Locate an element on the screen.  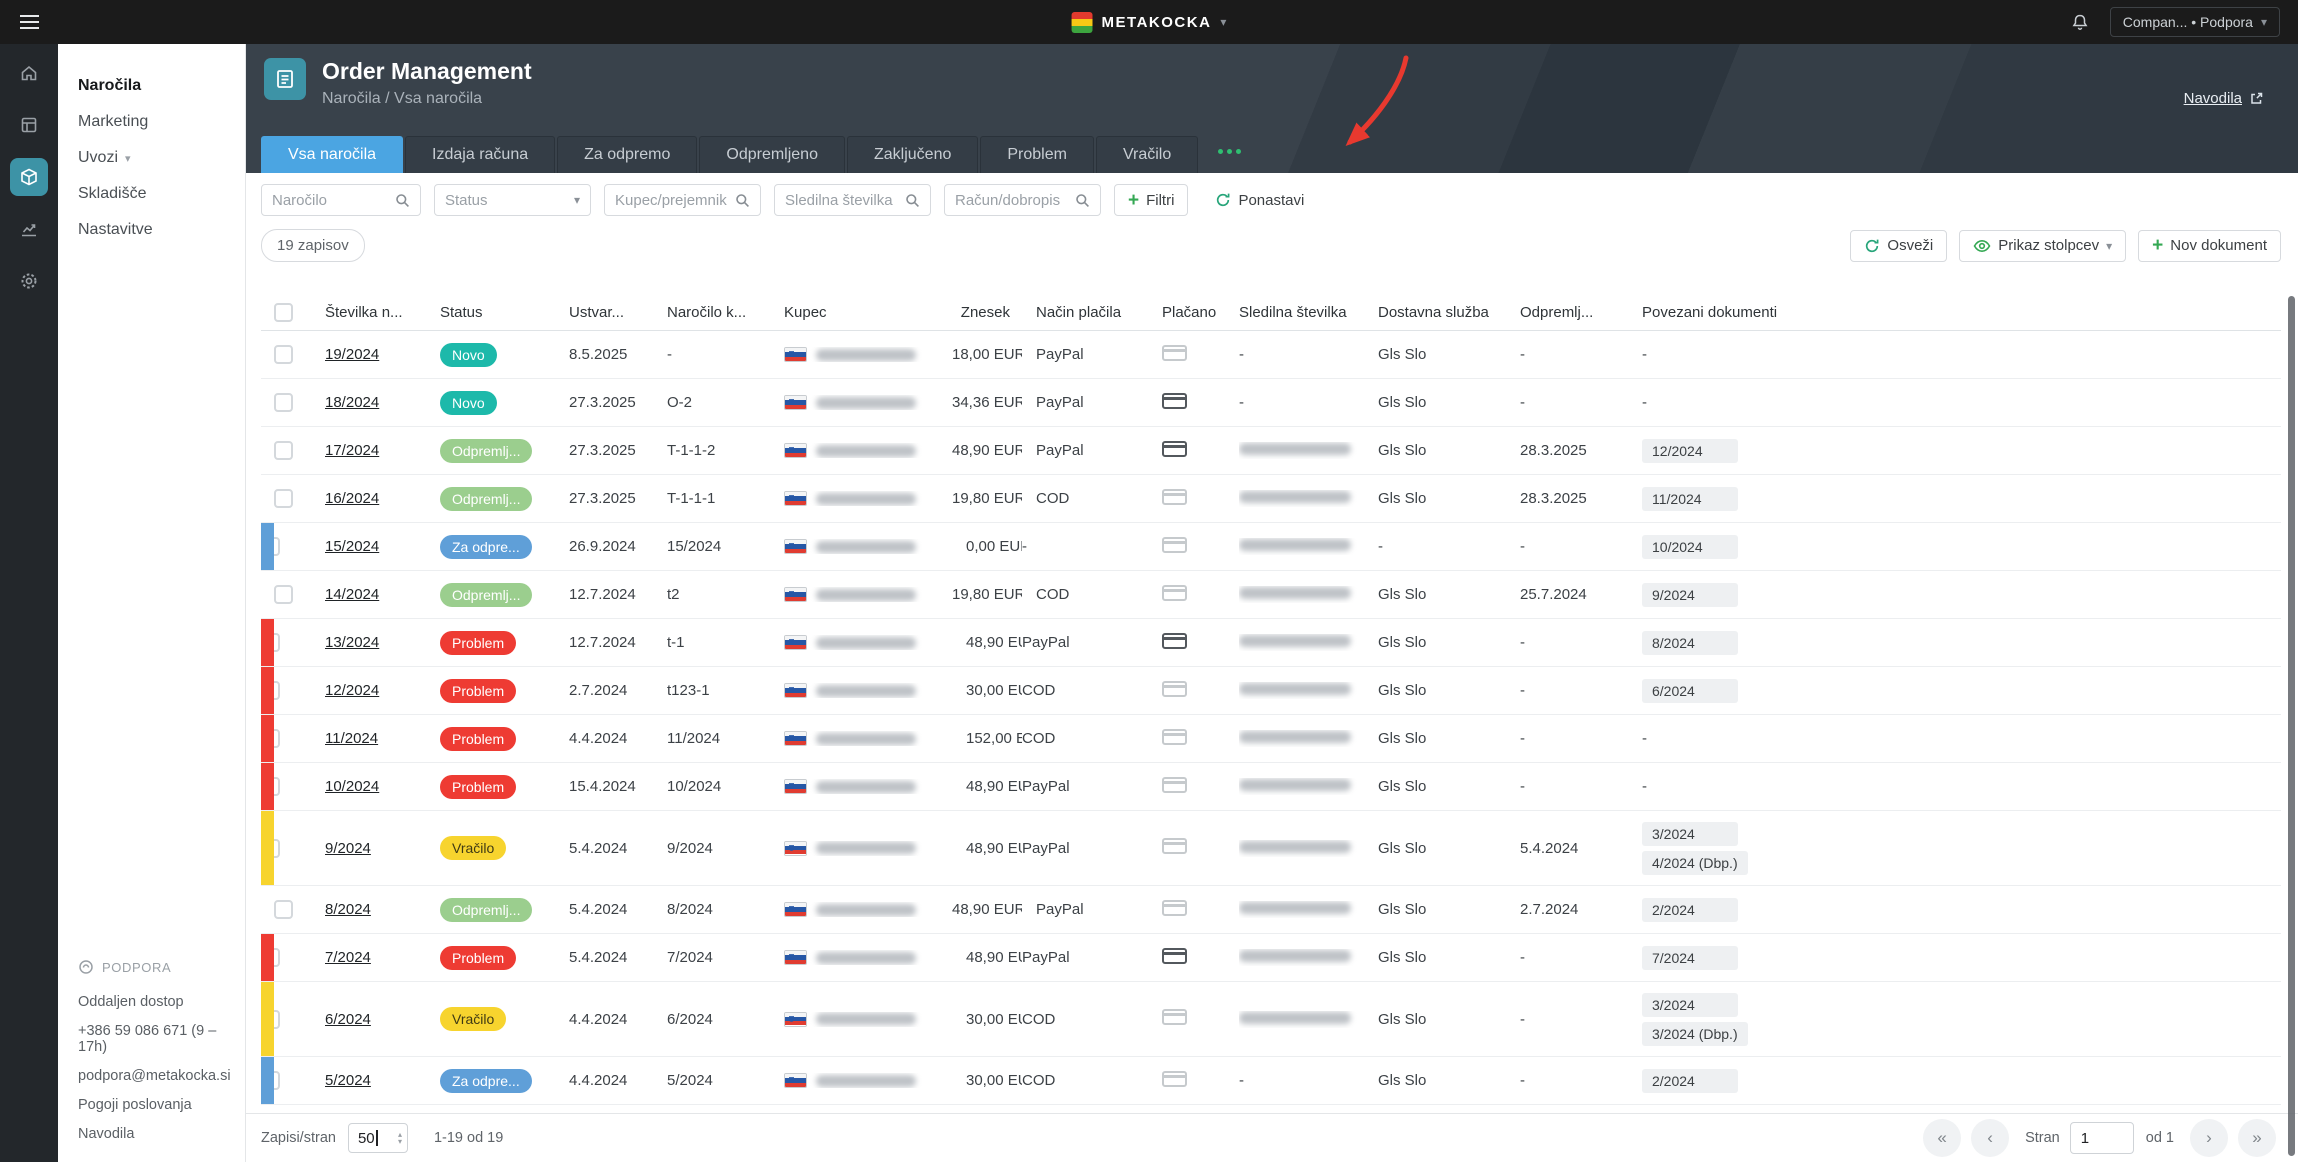
tracking-search-input: Sledilna številka is located at coordinates (852, 200).